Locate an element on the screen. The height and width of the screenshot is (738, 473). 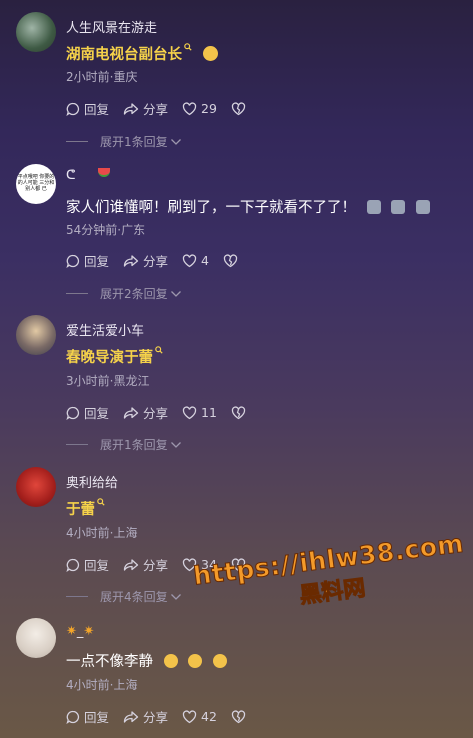
avatar-text: 平点哦吧 你要的的人可能 三分和别人都 已 is located at coordinates (36, 183).